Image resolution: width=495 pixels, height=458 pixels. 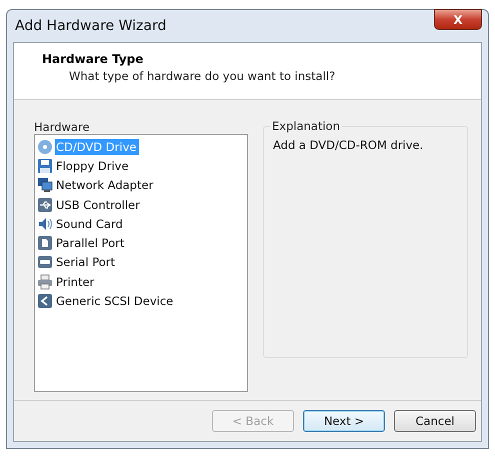 I want to click on close-button: X, so click(x=458, y=19).